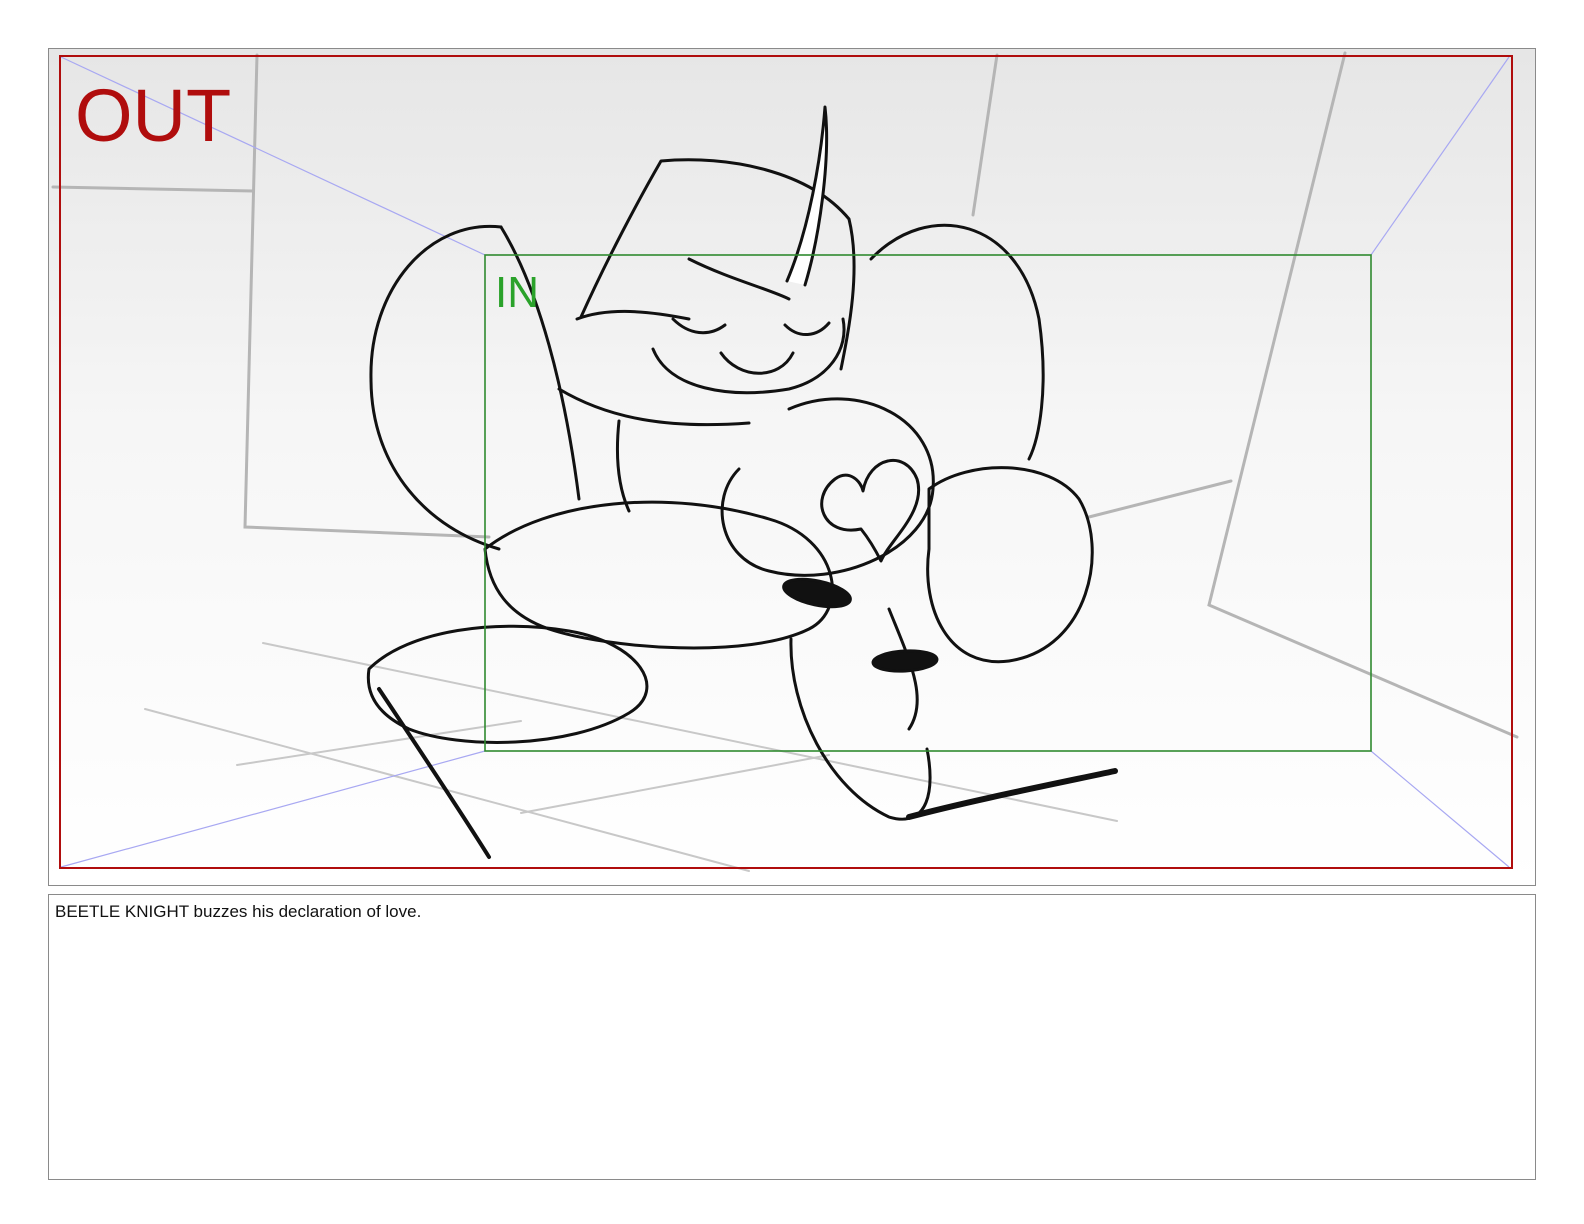 This screenshot has height=1224, width=1584. I want to click on in-frame-label: IN, so click(517, 292).